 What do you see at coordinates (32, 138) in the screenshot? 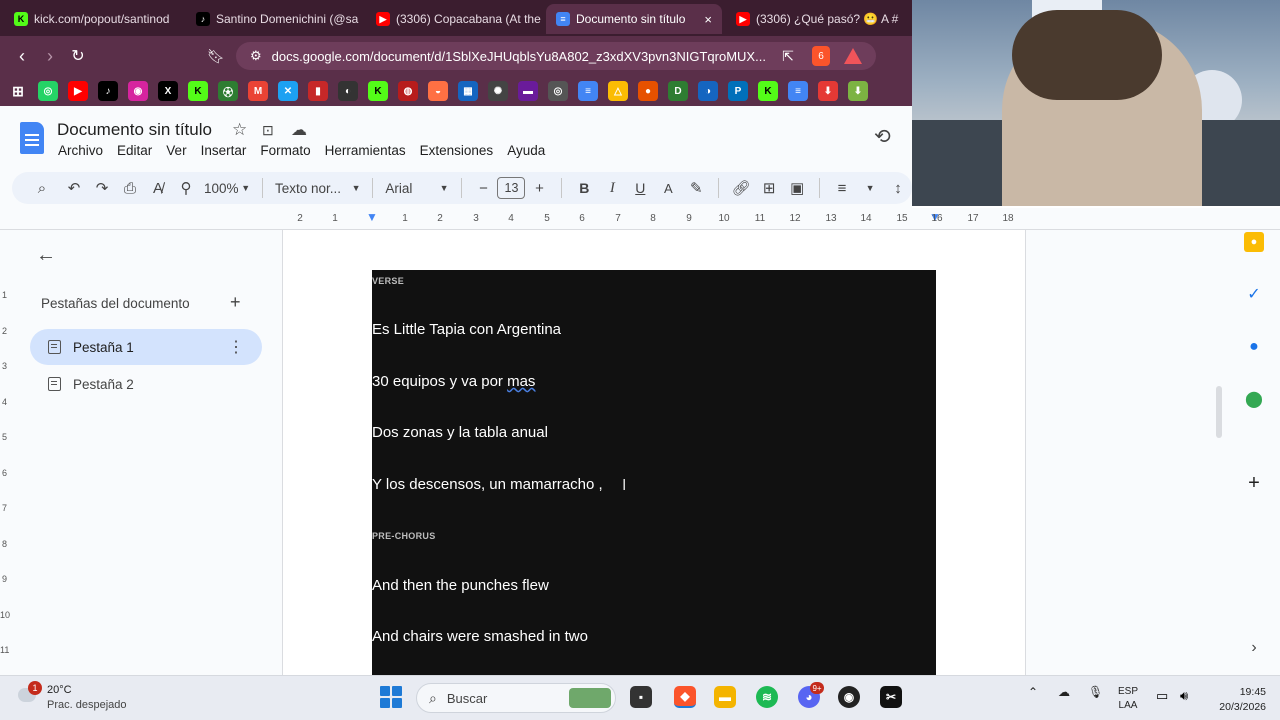
I see `docs-logo-icon` at bounding box center [32, 138].